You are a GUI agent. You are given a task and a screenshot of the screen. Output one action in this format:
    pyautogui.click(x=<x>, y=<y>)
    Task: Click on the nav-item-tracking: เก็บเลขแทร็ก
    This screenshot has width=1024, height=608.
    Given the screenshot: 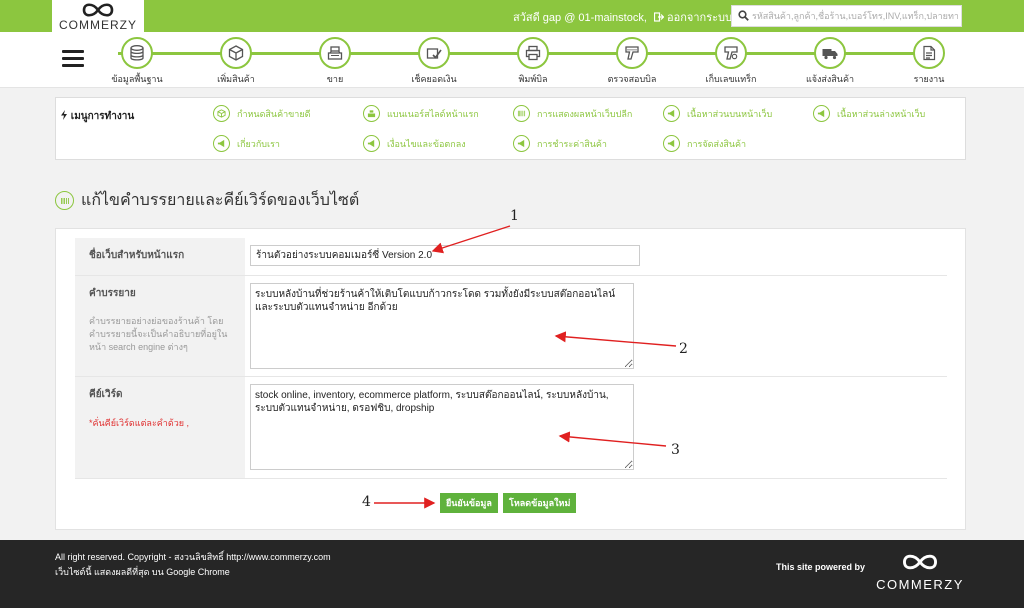 What is the action you would take?
    pyautogui.click(x=731, y=61)
    